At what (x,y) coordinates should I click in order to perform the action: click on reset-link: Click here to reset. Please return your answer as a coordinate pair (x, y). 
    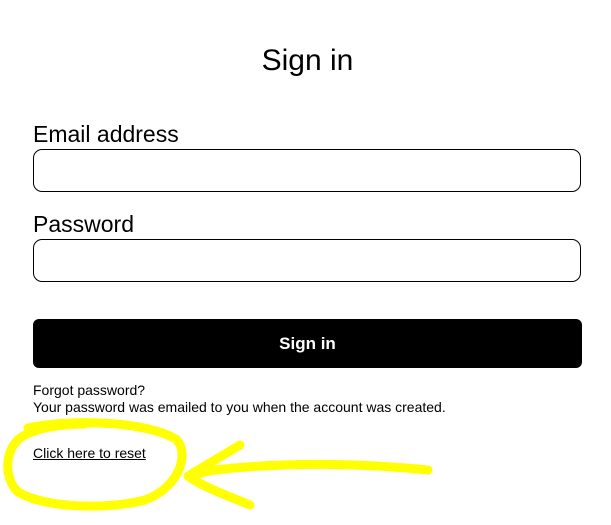
    Looking at the image, I should click on (89, 453).